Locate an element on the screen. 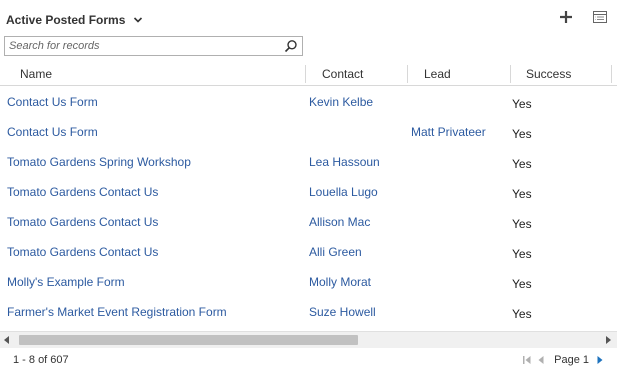 This screenshot has width=617, height=377. chevron-down-icon is located at coordinates (138, 20).